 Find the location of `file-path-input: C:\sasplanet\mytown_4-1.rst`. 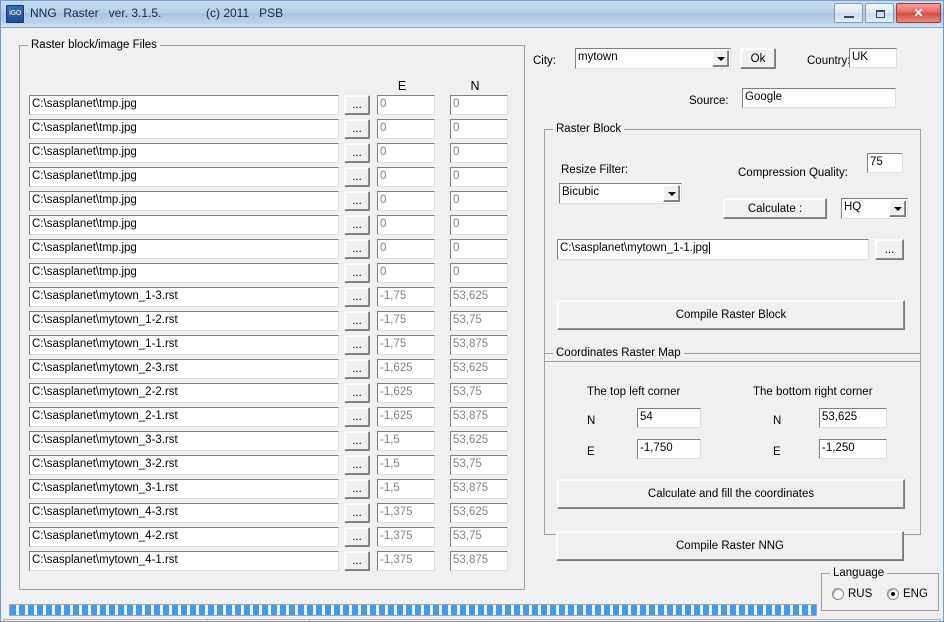

file-path-input: C:\sasplanet\mytown_4-1.rst is located at coordinates (184, 561).